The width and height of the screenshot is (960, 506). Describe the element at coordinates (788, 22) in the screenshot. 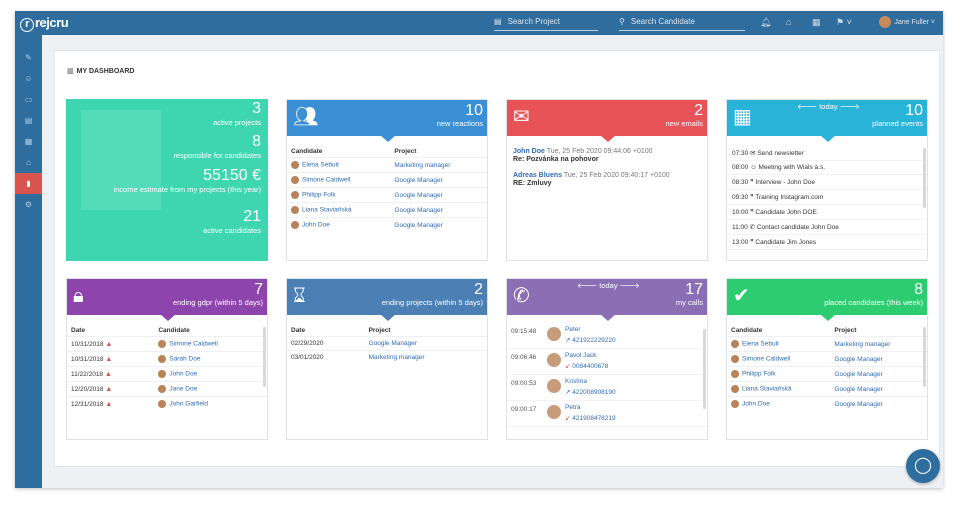

I see `inbox-icon: ⌂` at that location.